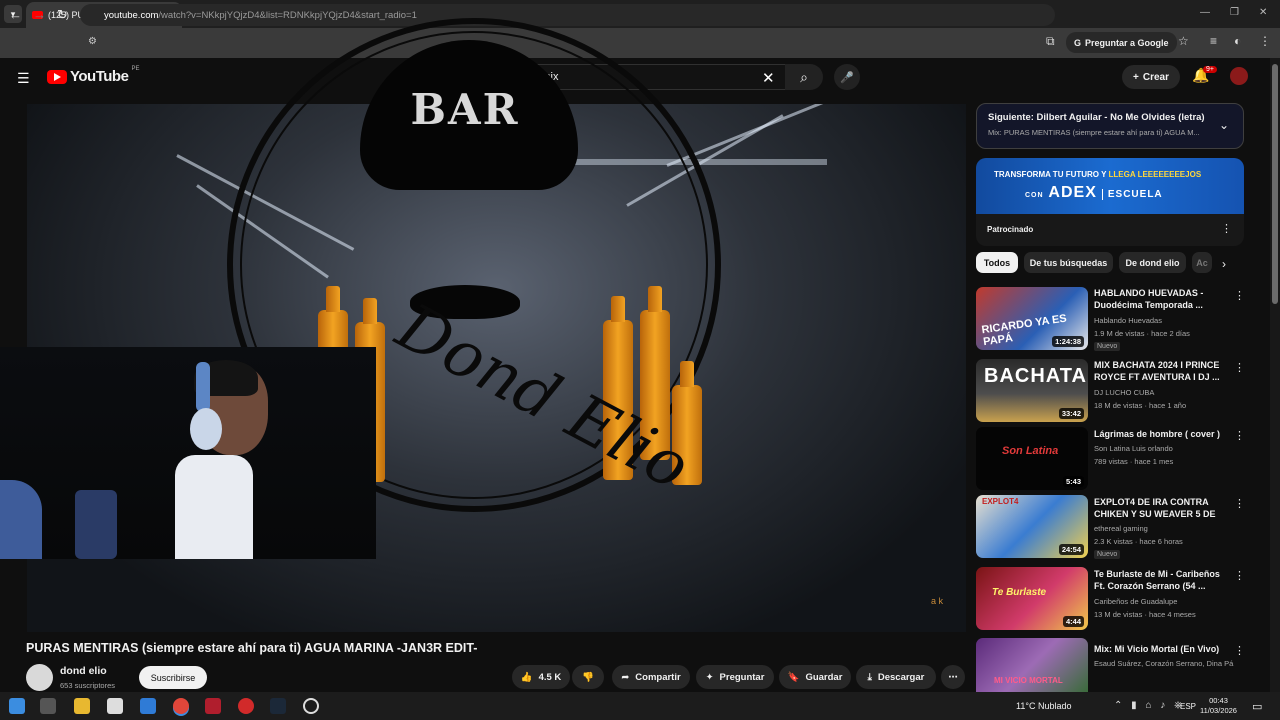 This screenshot has height=720, width=1280. I want to click on headphone-earcup, so click(206, 429).